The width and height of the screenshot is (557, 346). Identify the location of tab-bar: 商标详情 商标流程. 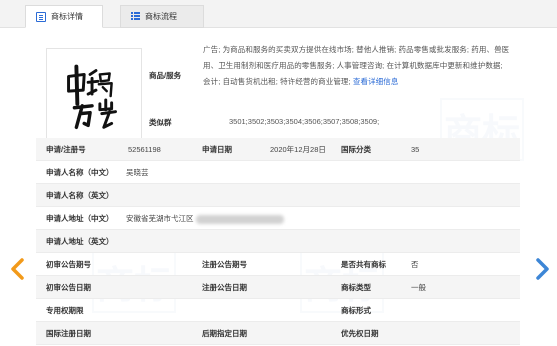
(278, 14).